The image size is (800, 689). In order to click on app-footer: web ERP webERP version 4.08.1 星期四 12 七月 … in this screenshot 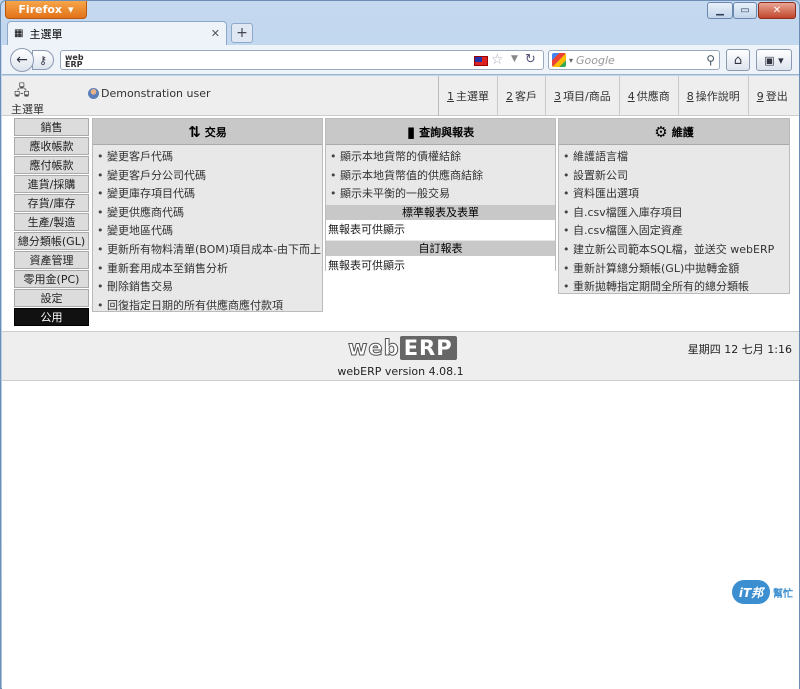, I will do `click(400, 356)`.